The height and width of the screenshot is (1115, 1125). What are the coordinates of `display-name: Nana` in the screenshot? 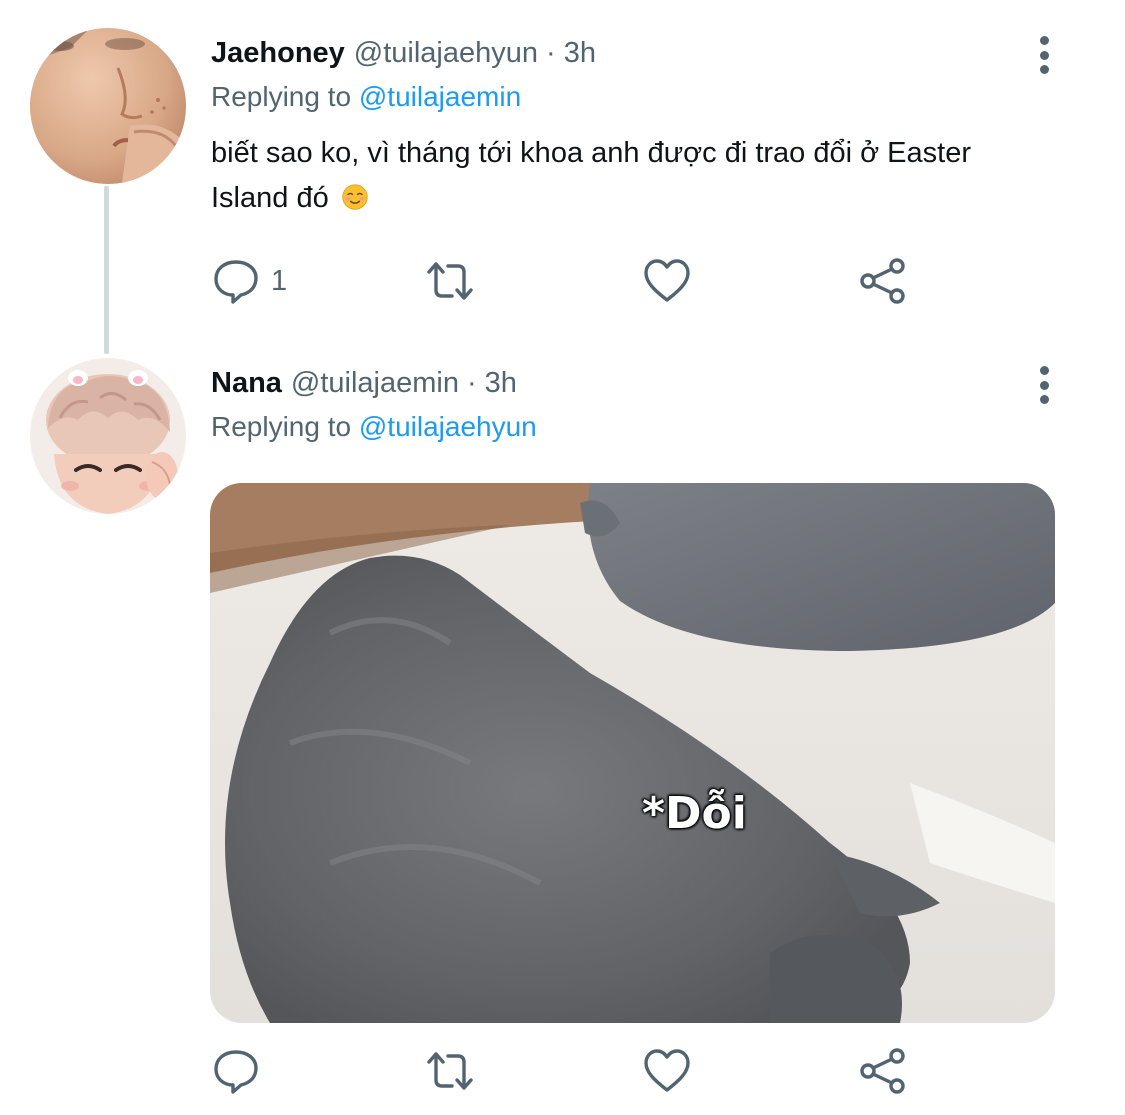 It's located at (246, 383).